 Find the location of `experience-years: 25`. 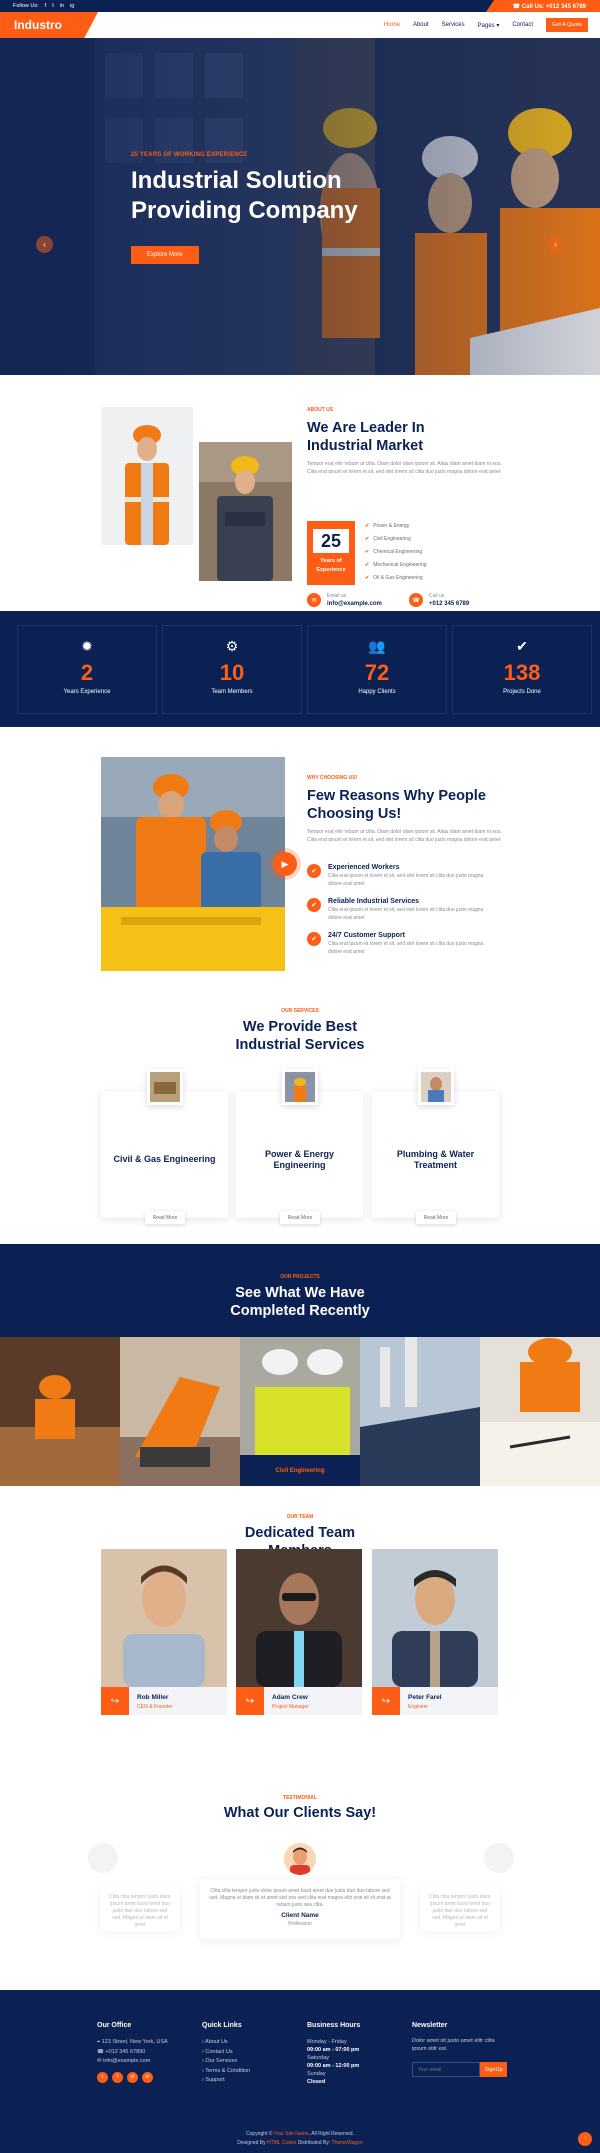

experience-years: 25 is located at coordinates (331, 541).